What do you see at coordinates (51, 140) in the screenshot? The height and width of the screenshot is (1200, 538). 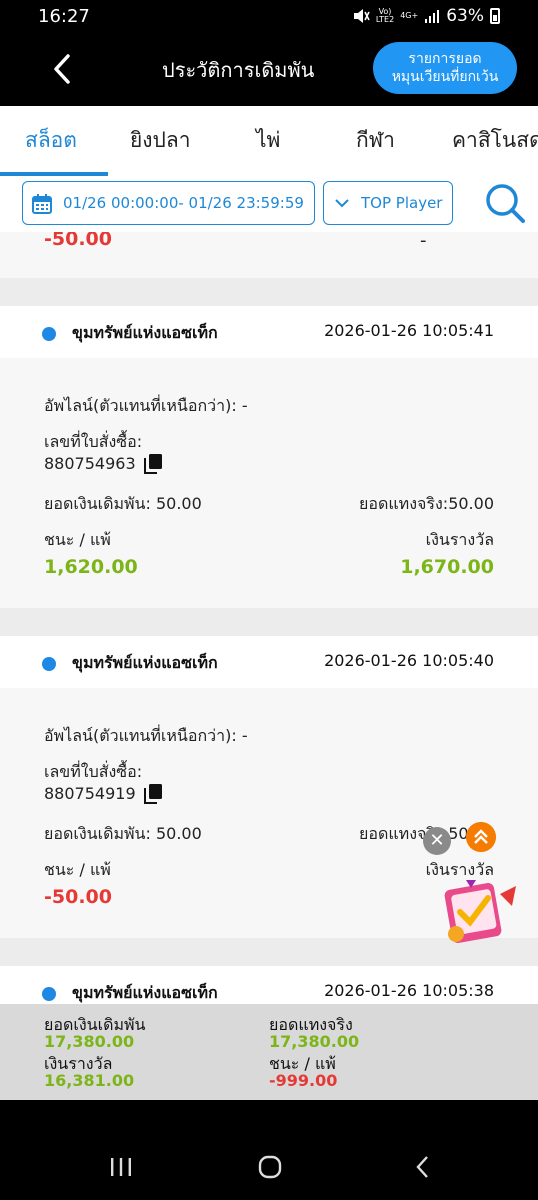 I see `tab-slot: สล็อต` at bounding box center [51, 140].